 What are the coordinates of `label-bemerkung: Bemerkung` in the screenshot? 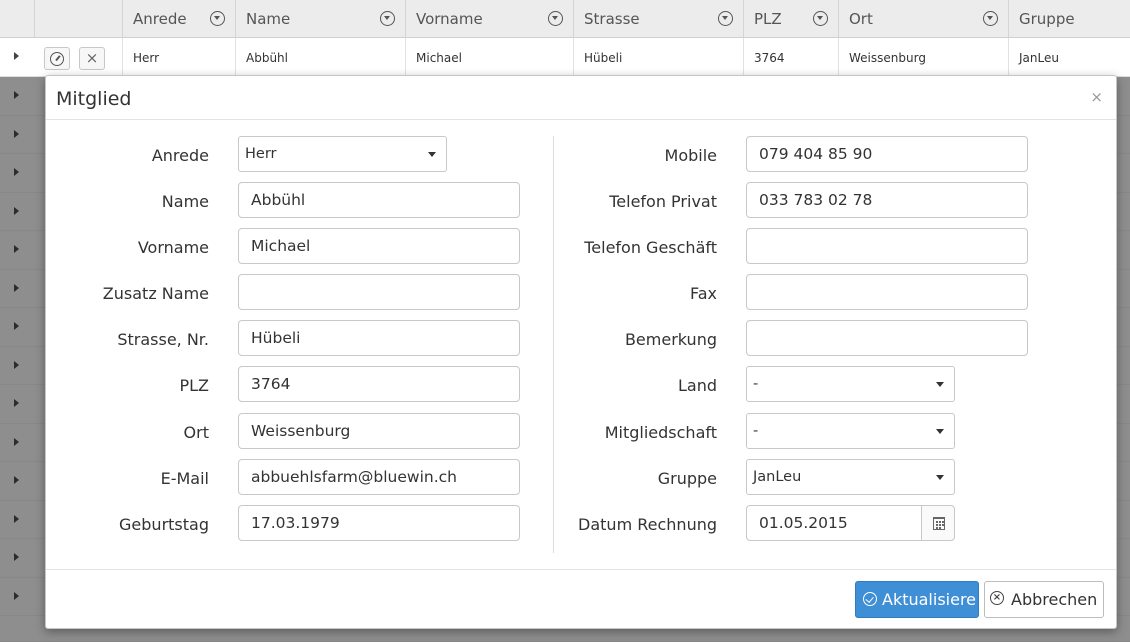 It's located at (670, 339).